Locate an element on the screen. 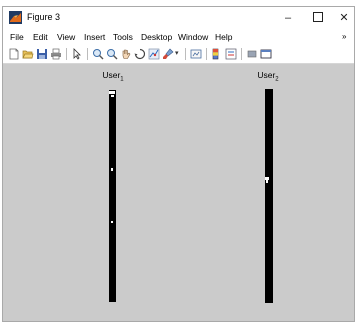 This screenshot has height=322, width=357. window-title: Figure 3 is located at coordinates (44, 17).